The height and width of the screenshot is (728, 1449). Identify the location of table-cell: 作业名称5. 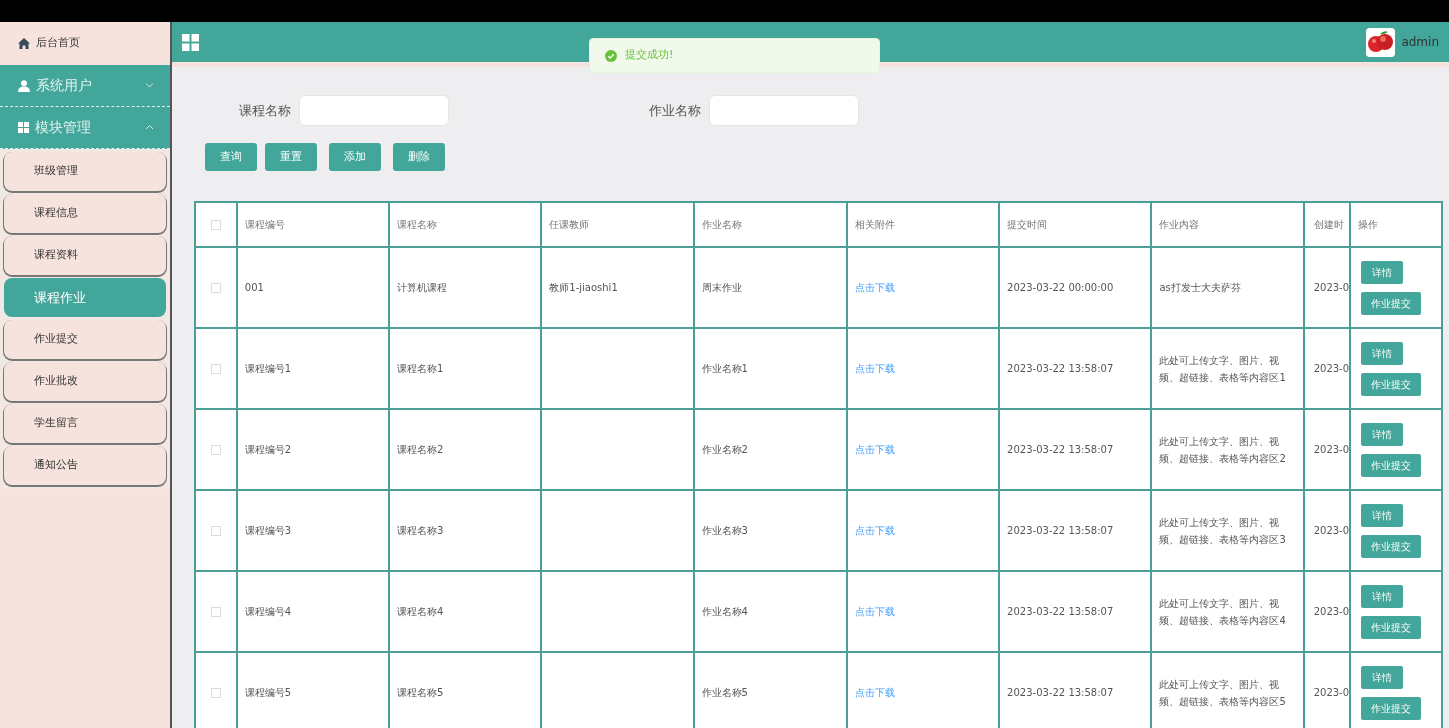
(724, 692).